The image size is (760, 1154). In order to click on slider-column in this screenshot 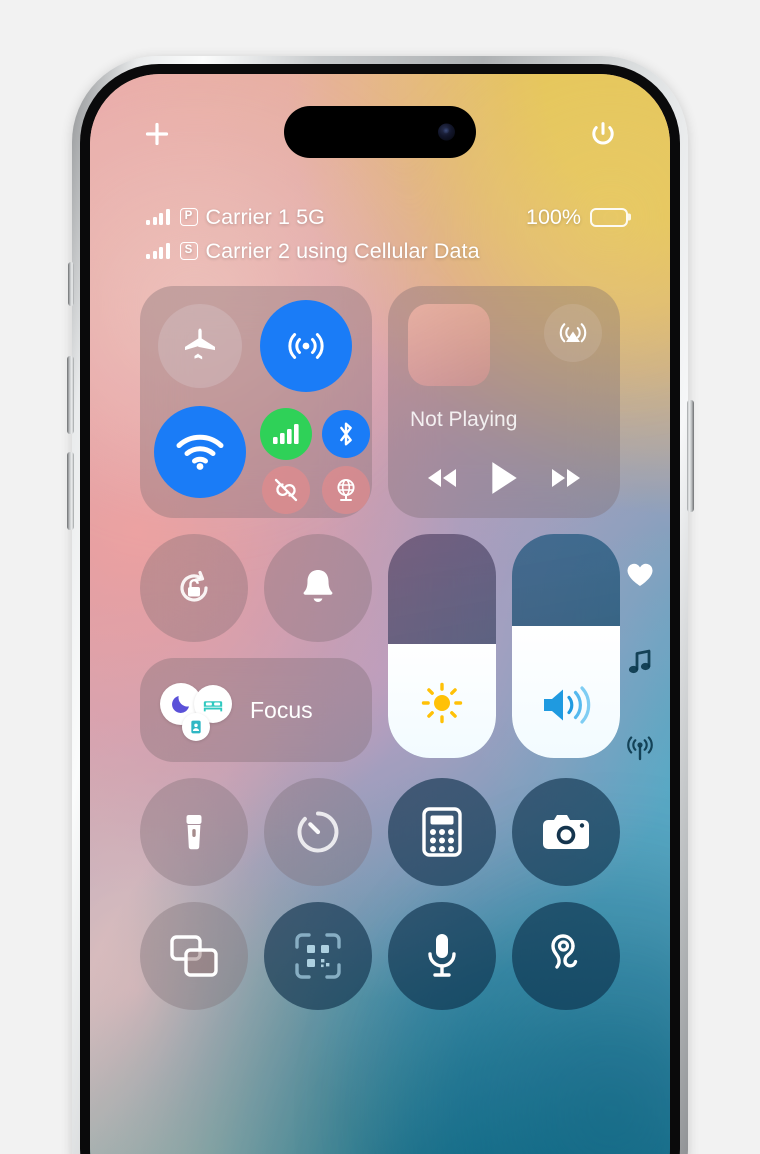, I will do `click(504, 648)`.